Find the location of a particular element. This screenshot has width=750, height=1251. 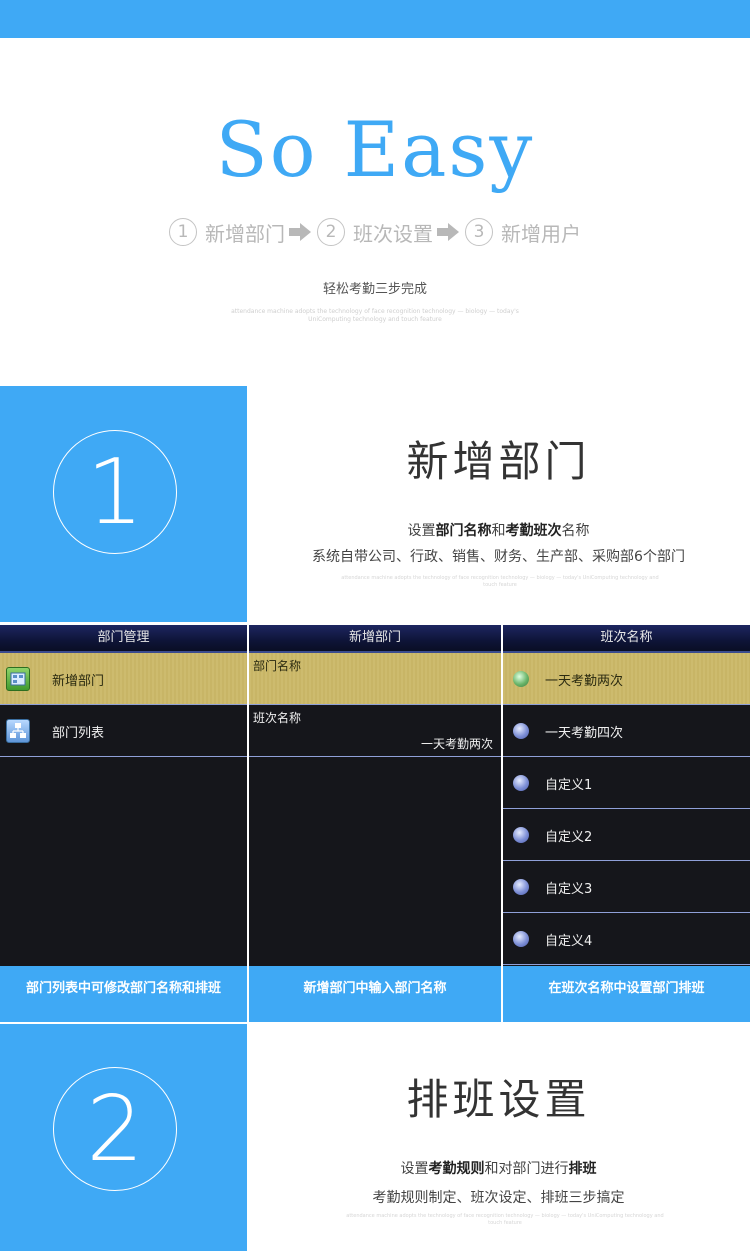

shift-option-label: 自定义3 is located at coordinates (569, 889).